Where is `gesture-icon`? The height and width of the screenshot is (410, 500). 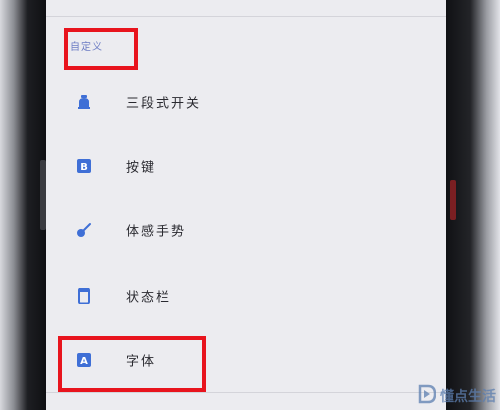
gesture-icon is located at coordinates (84, 230).